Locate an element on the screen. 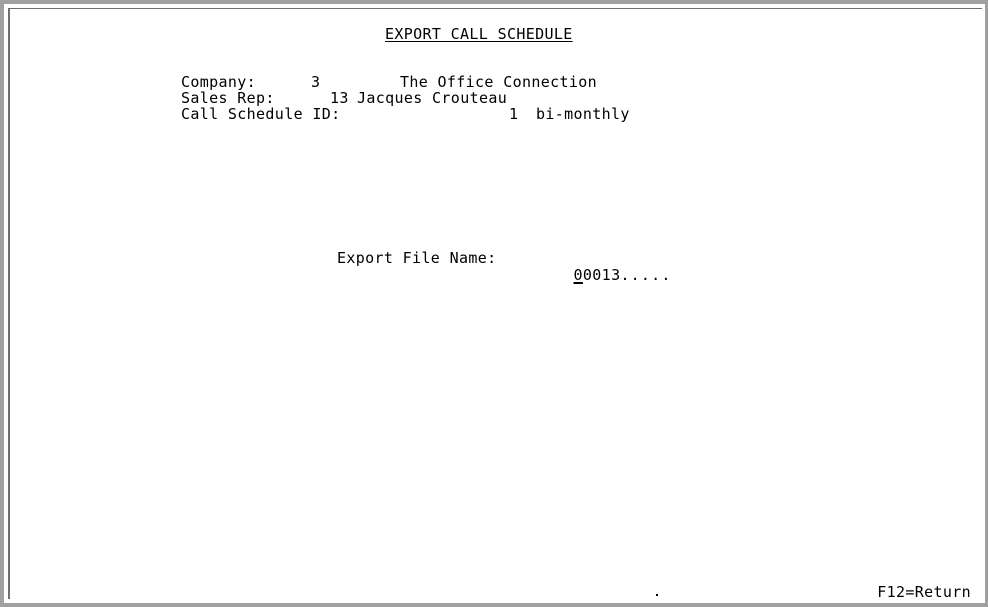 The image size is (988, 607). f12-return-key: F12=Return is located at coordinates (924, 592).